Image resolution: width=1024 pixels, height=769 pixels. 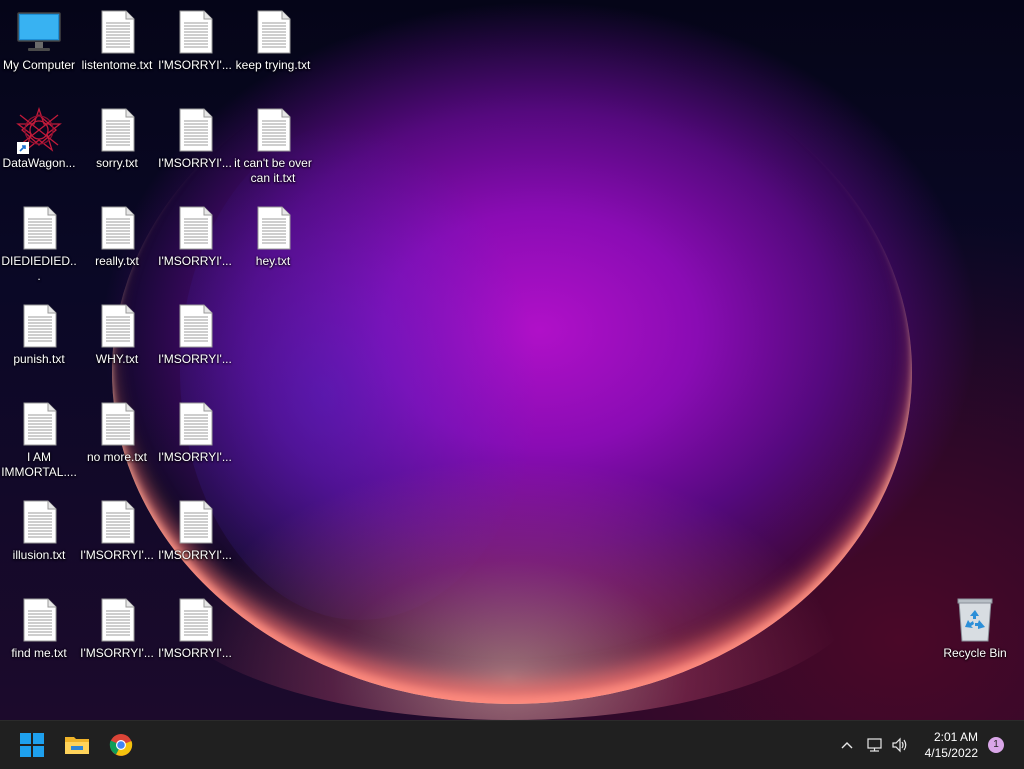 I want to click on desktop-icon-label: keep trying.txt, so click(x=273, y=65).